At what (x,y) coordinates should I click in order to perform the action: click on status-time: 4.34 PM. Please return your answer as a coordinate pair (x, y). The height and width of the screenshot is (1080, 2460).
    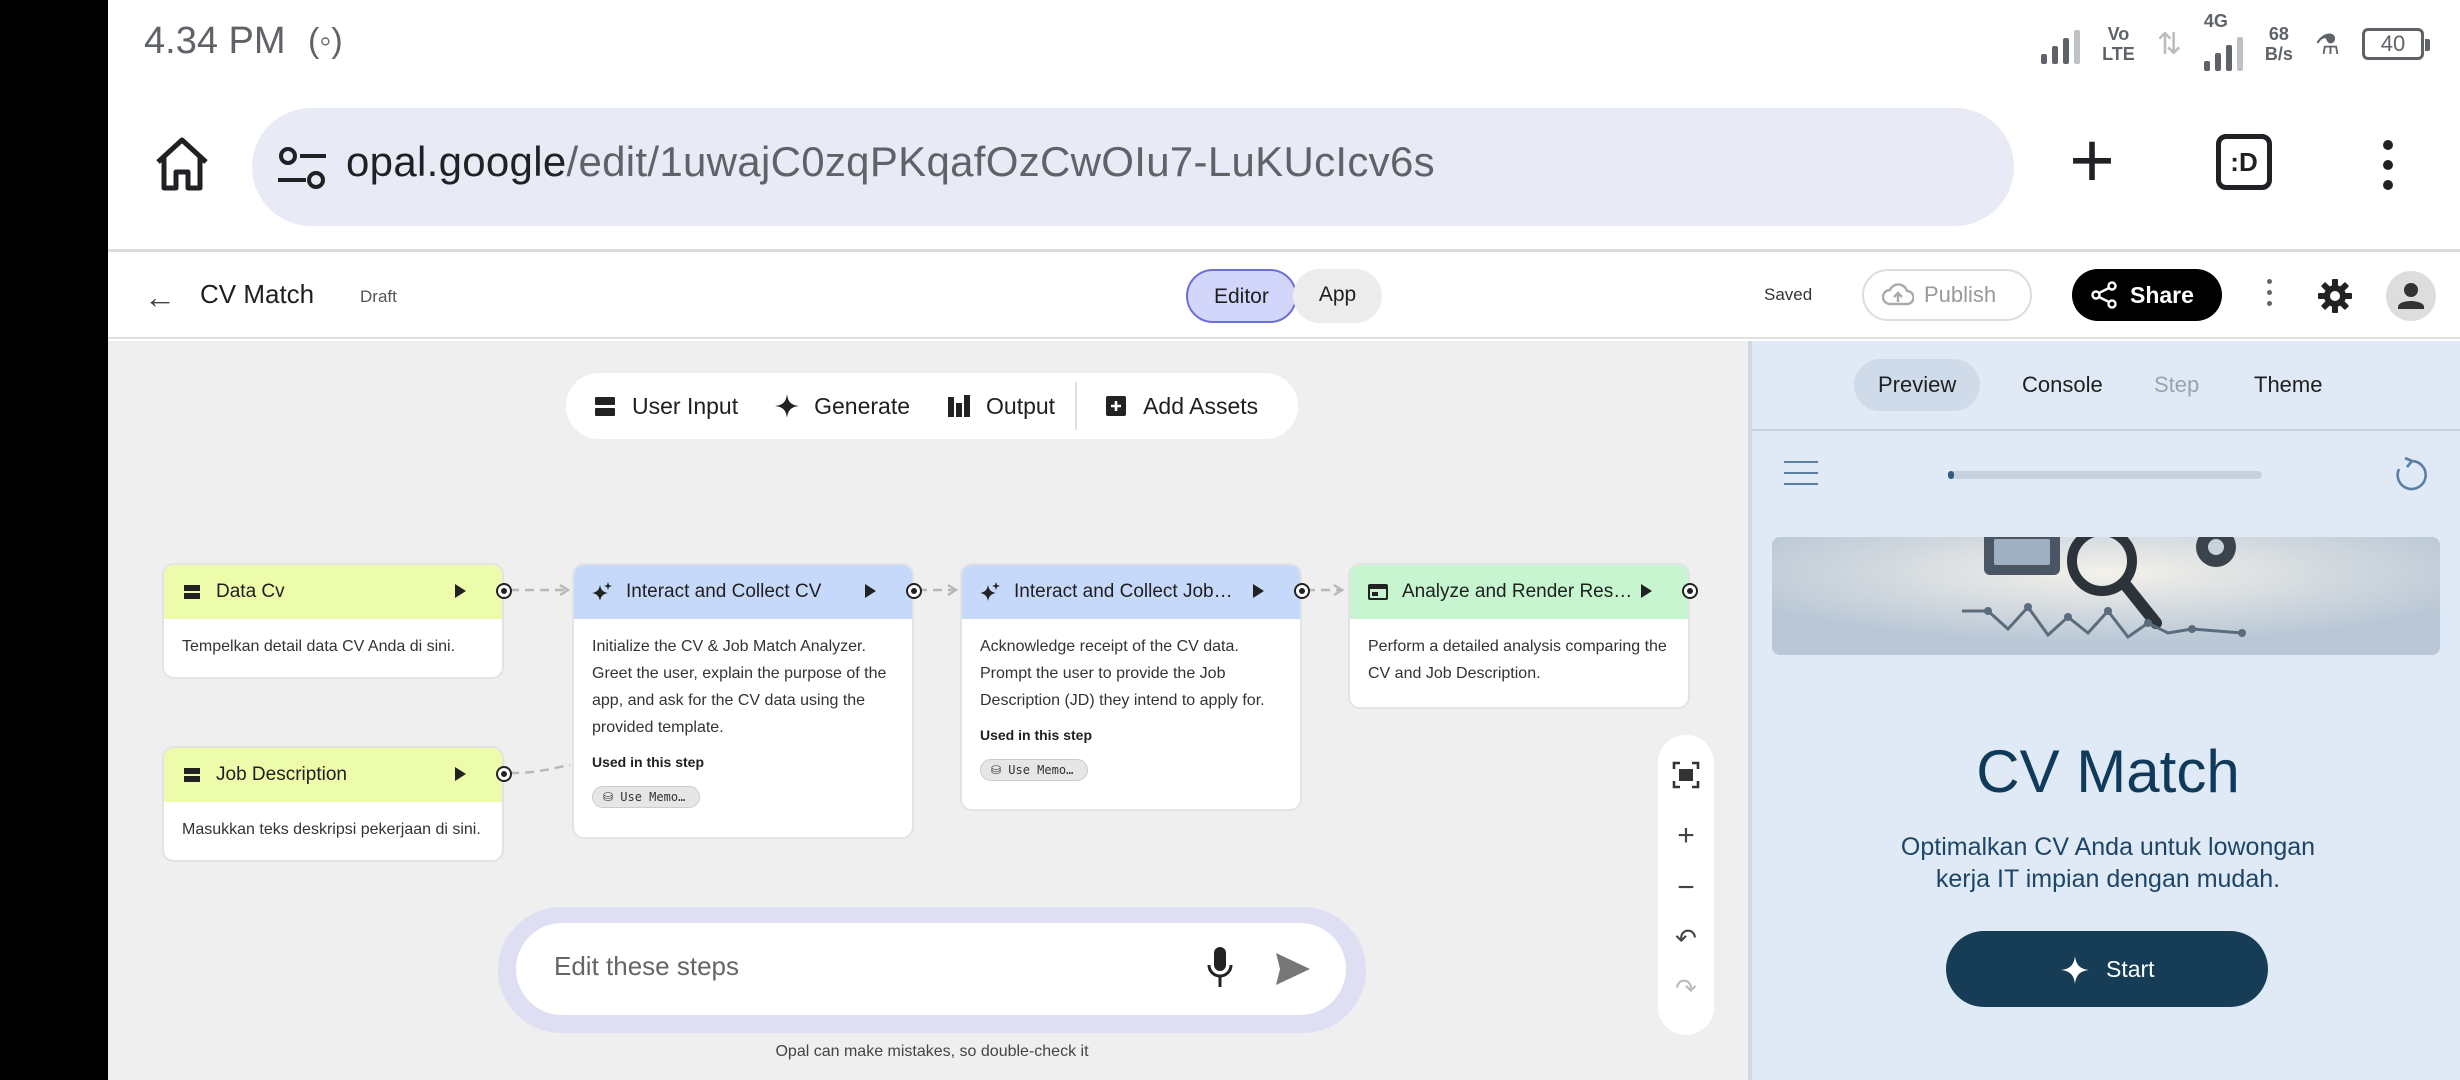
    Looking at the image, I should click on (215, 41).